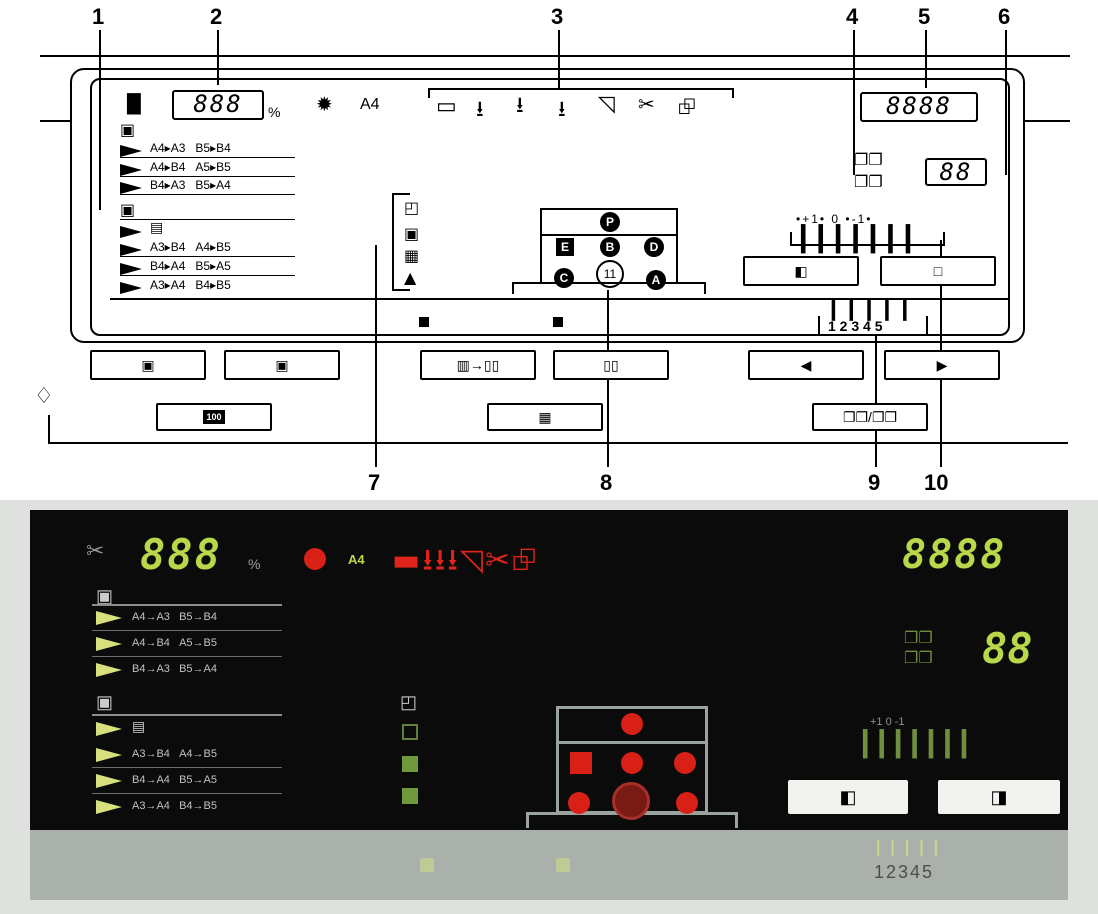 This screenshot has height=914, width=1098. I want to click on margin-icon: ▯▯, so click(611, 364).